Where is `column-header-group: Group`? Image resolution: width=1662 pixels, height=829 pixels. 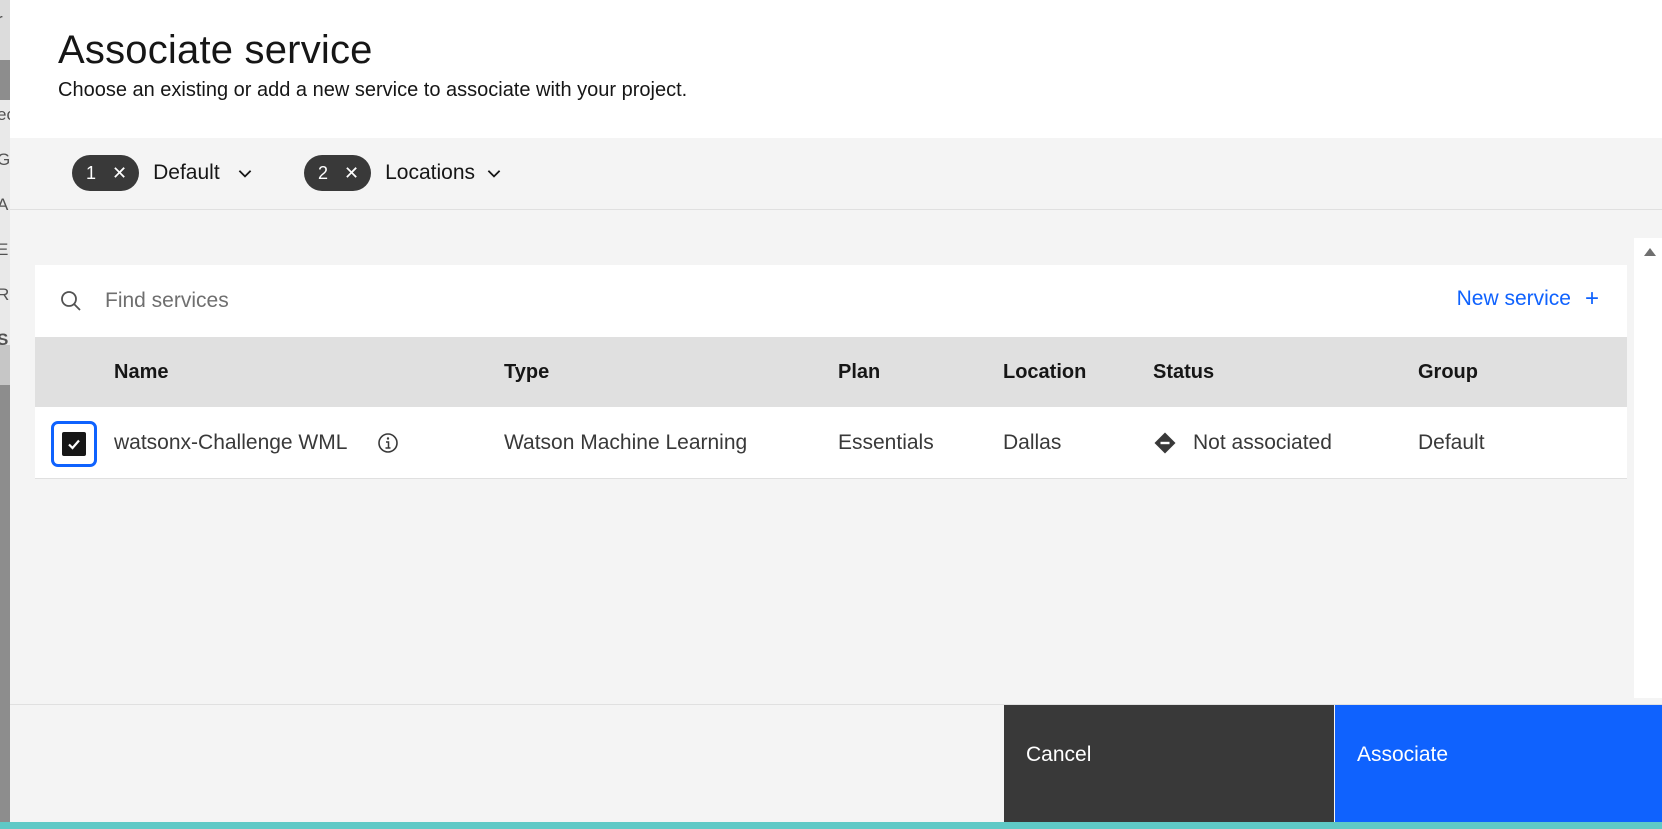
column-header-group: Group is located at coordinates (1448, 372).